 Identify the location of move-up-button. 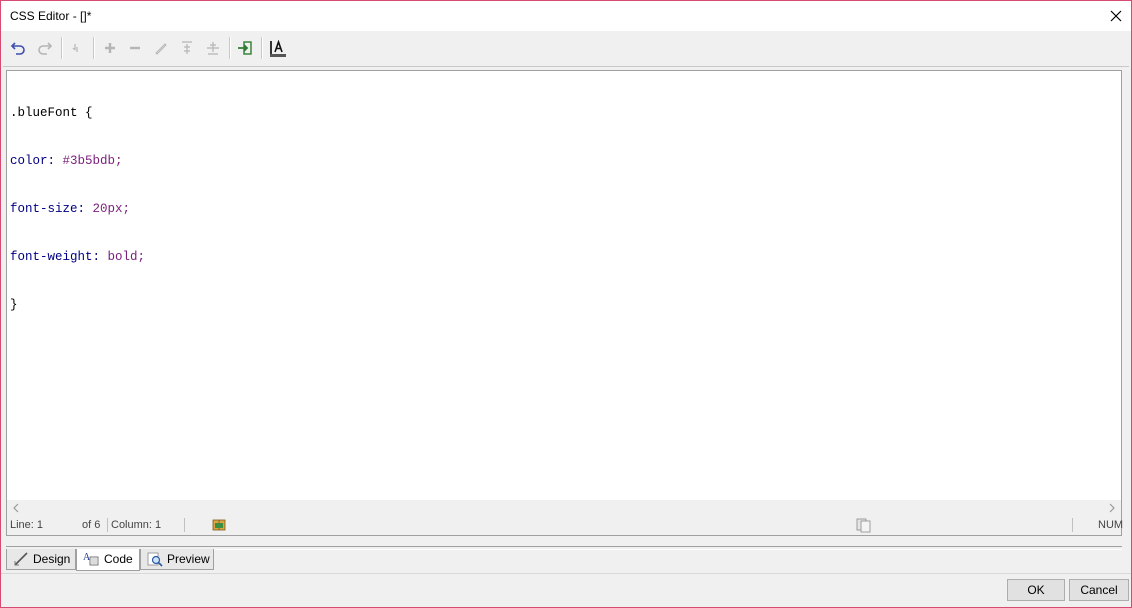
(187, 48).